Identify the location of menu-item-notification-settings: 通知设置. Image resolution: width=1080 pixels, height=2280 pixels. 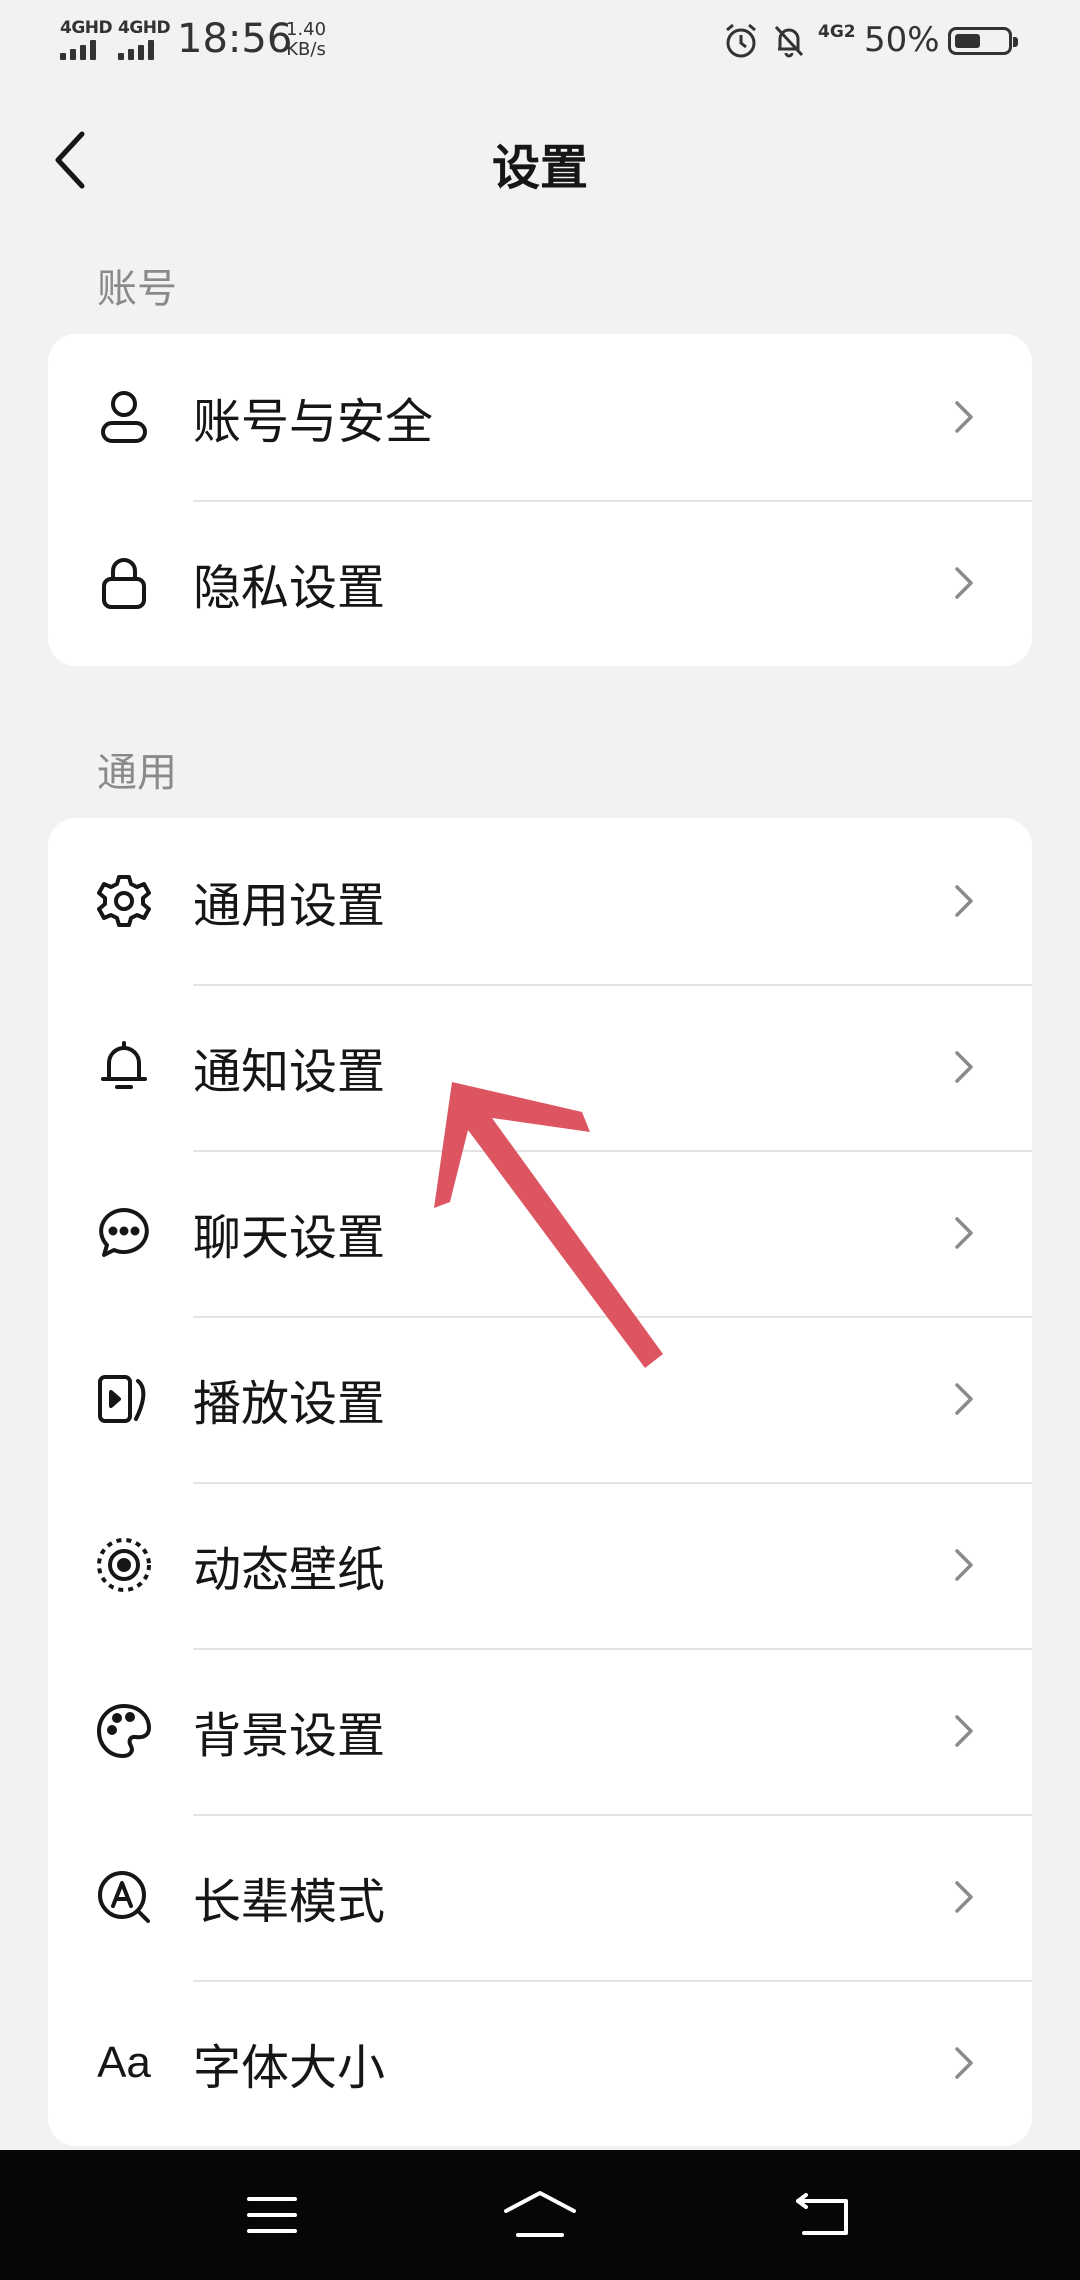
(540, 1067).